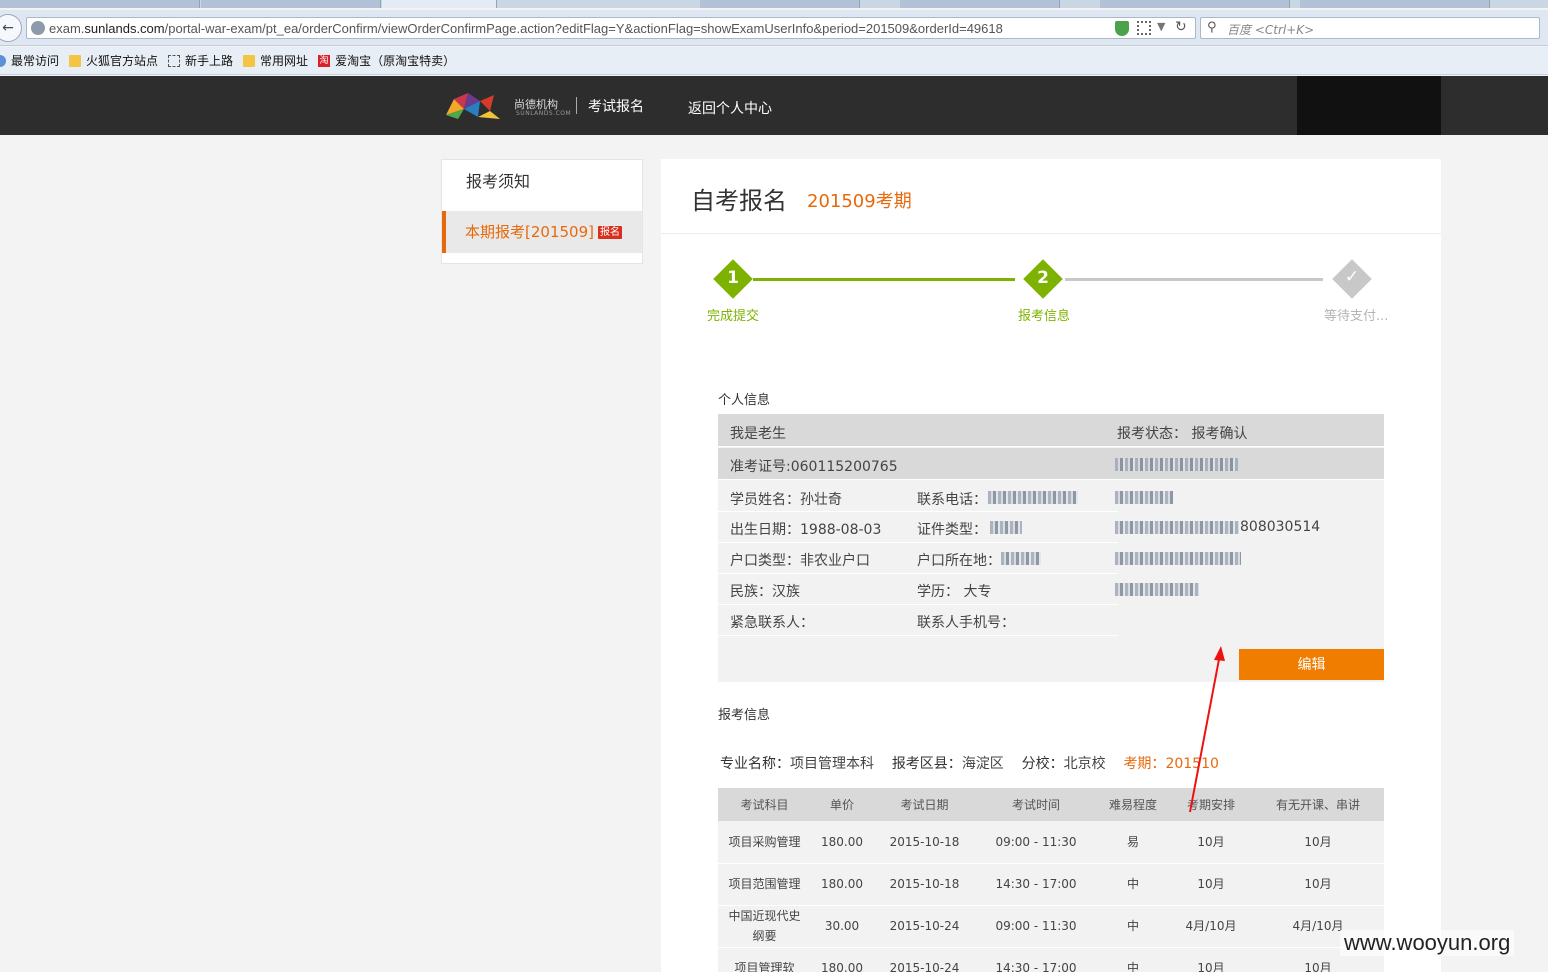  Describe the element at coordinates (284, 61) in the screenshot. I see `bookmark-label: 常用网址` at that location.